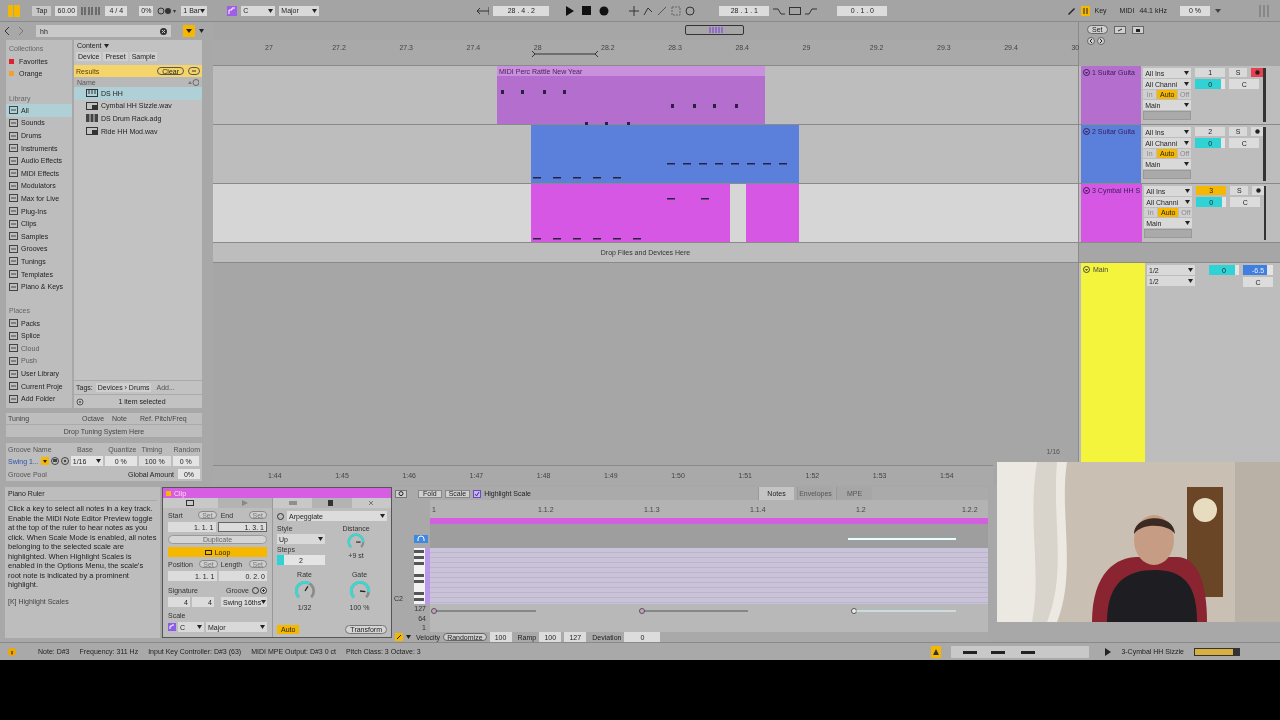 The image size is (1280, 720). I want to click on capture-icon, so click(662, 10).